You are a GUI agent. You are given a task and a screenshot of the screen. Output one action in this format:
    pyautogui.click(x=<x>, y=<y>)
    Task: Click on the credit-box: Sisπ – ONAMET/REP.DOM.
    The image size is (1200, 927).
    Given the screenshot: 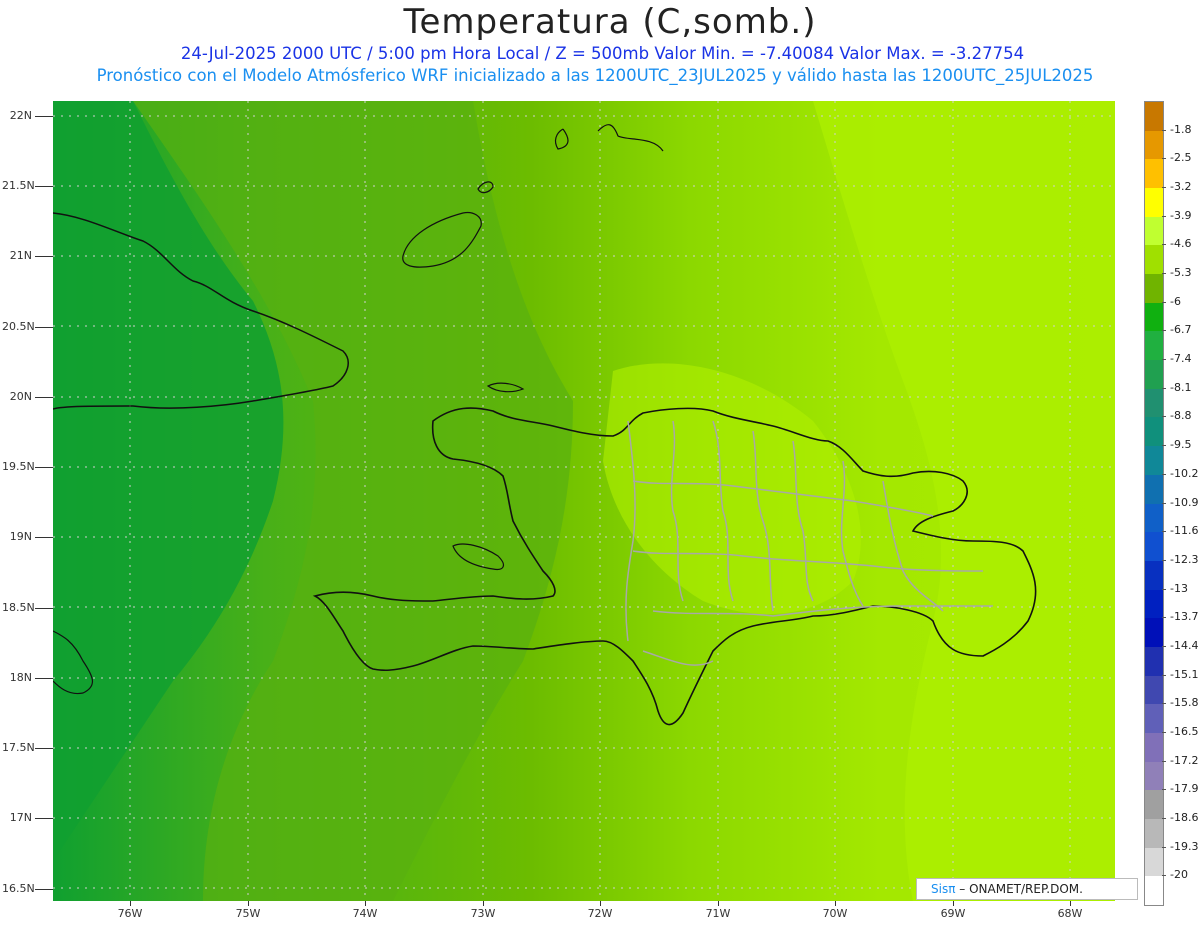 What is the action you would take?
    pyautogui.click(x=1027, y=889)
    